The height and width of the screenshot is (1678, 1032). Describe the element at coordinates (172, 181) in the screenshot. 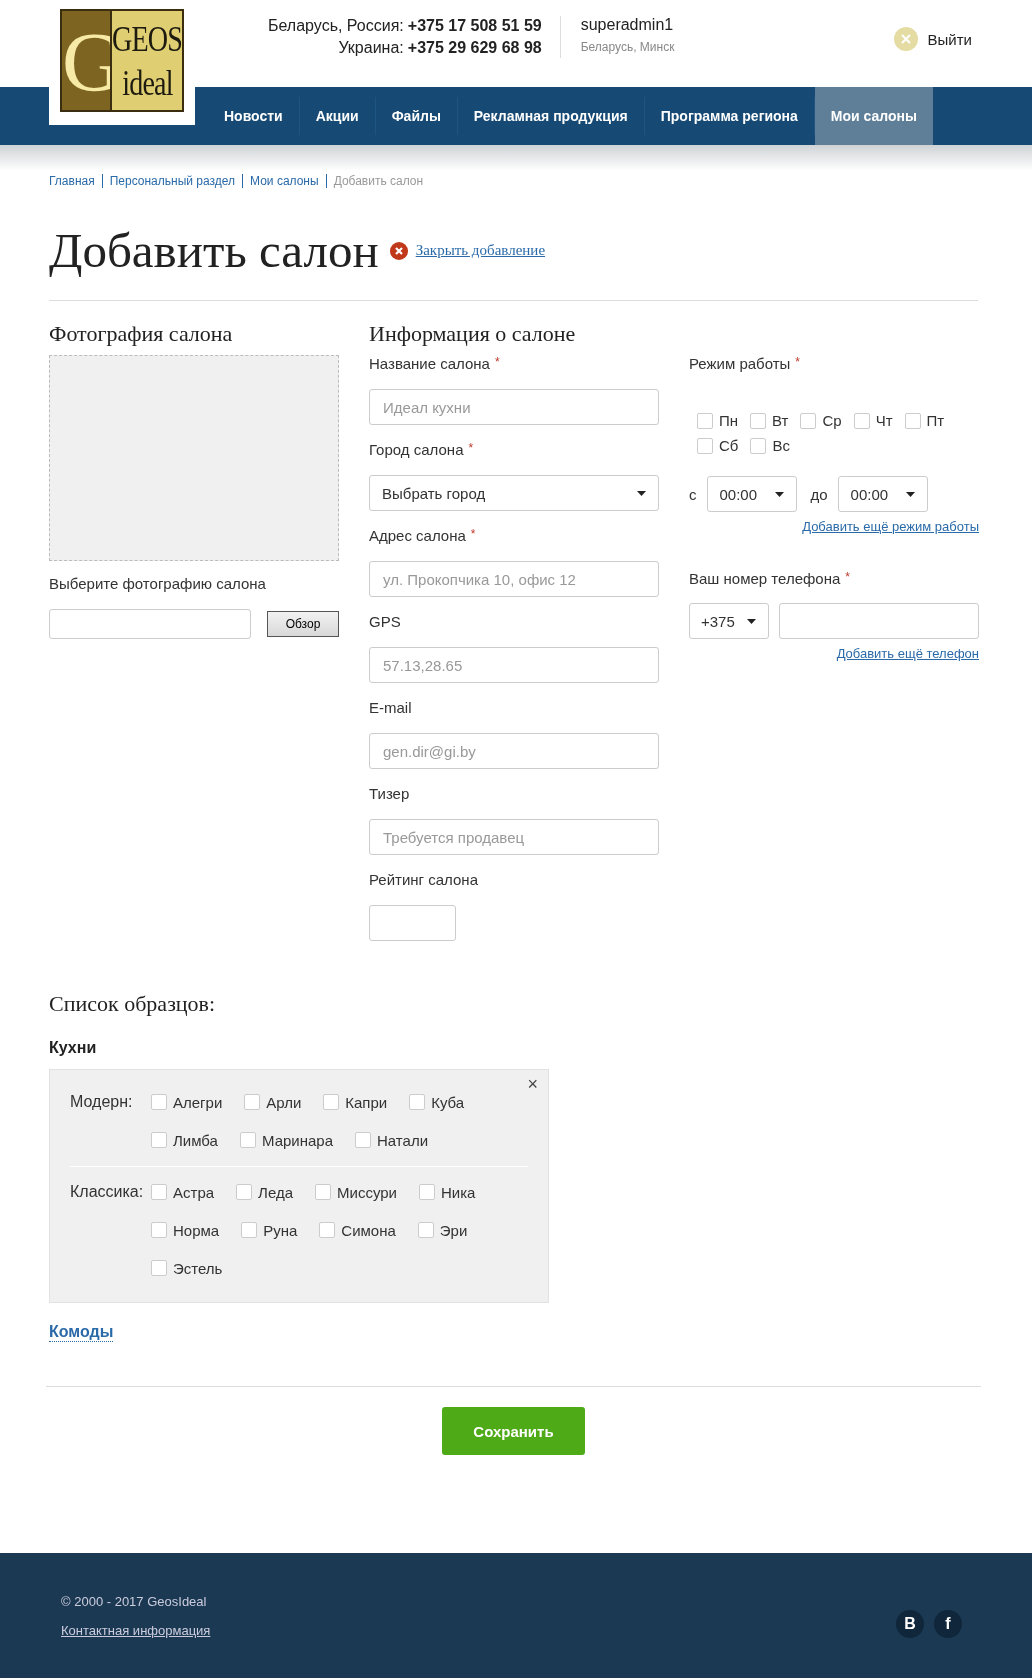

I see `breadcrumb-link: Персональный раздел` at that location.